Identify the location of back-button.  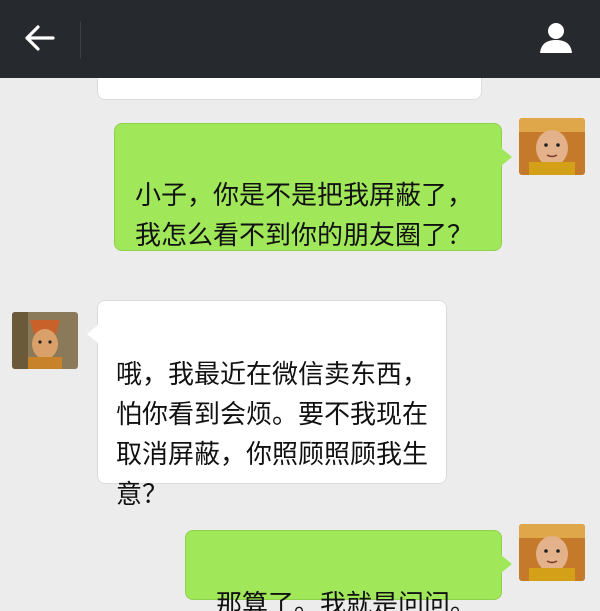
(40, 40).